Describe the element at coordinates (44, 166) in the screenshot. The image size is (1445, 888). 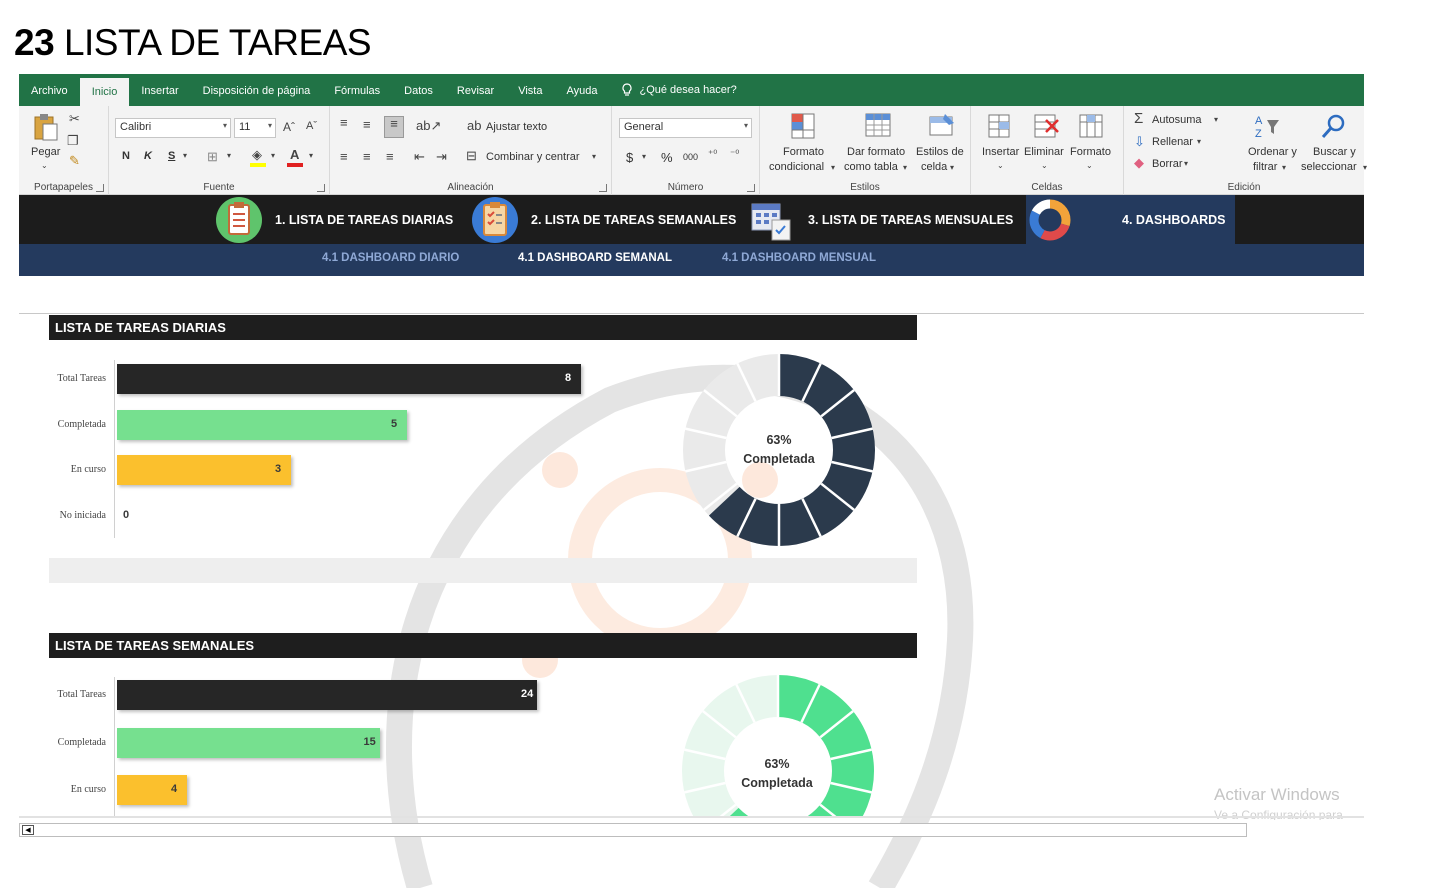
I see `paste-dropdown-icon: ⌄` at that location.